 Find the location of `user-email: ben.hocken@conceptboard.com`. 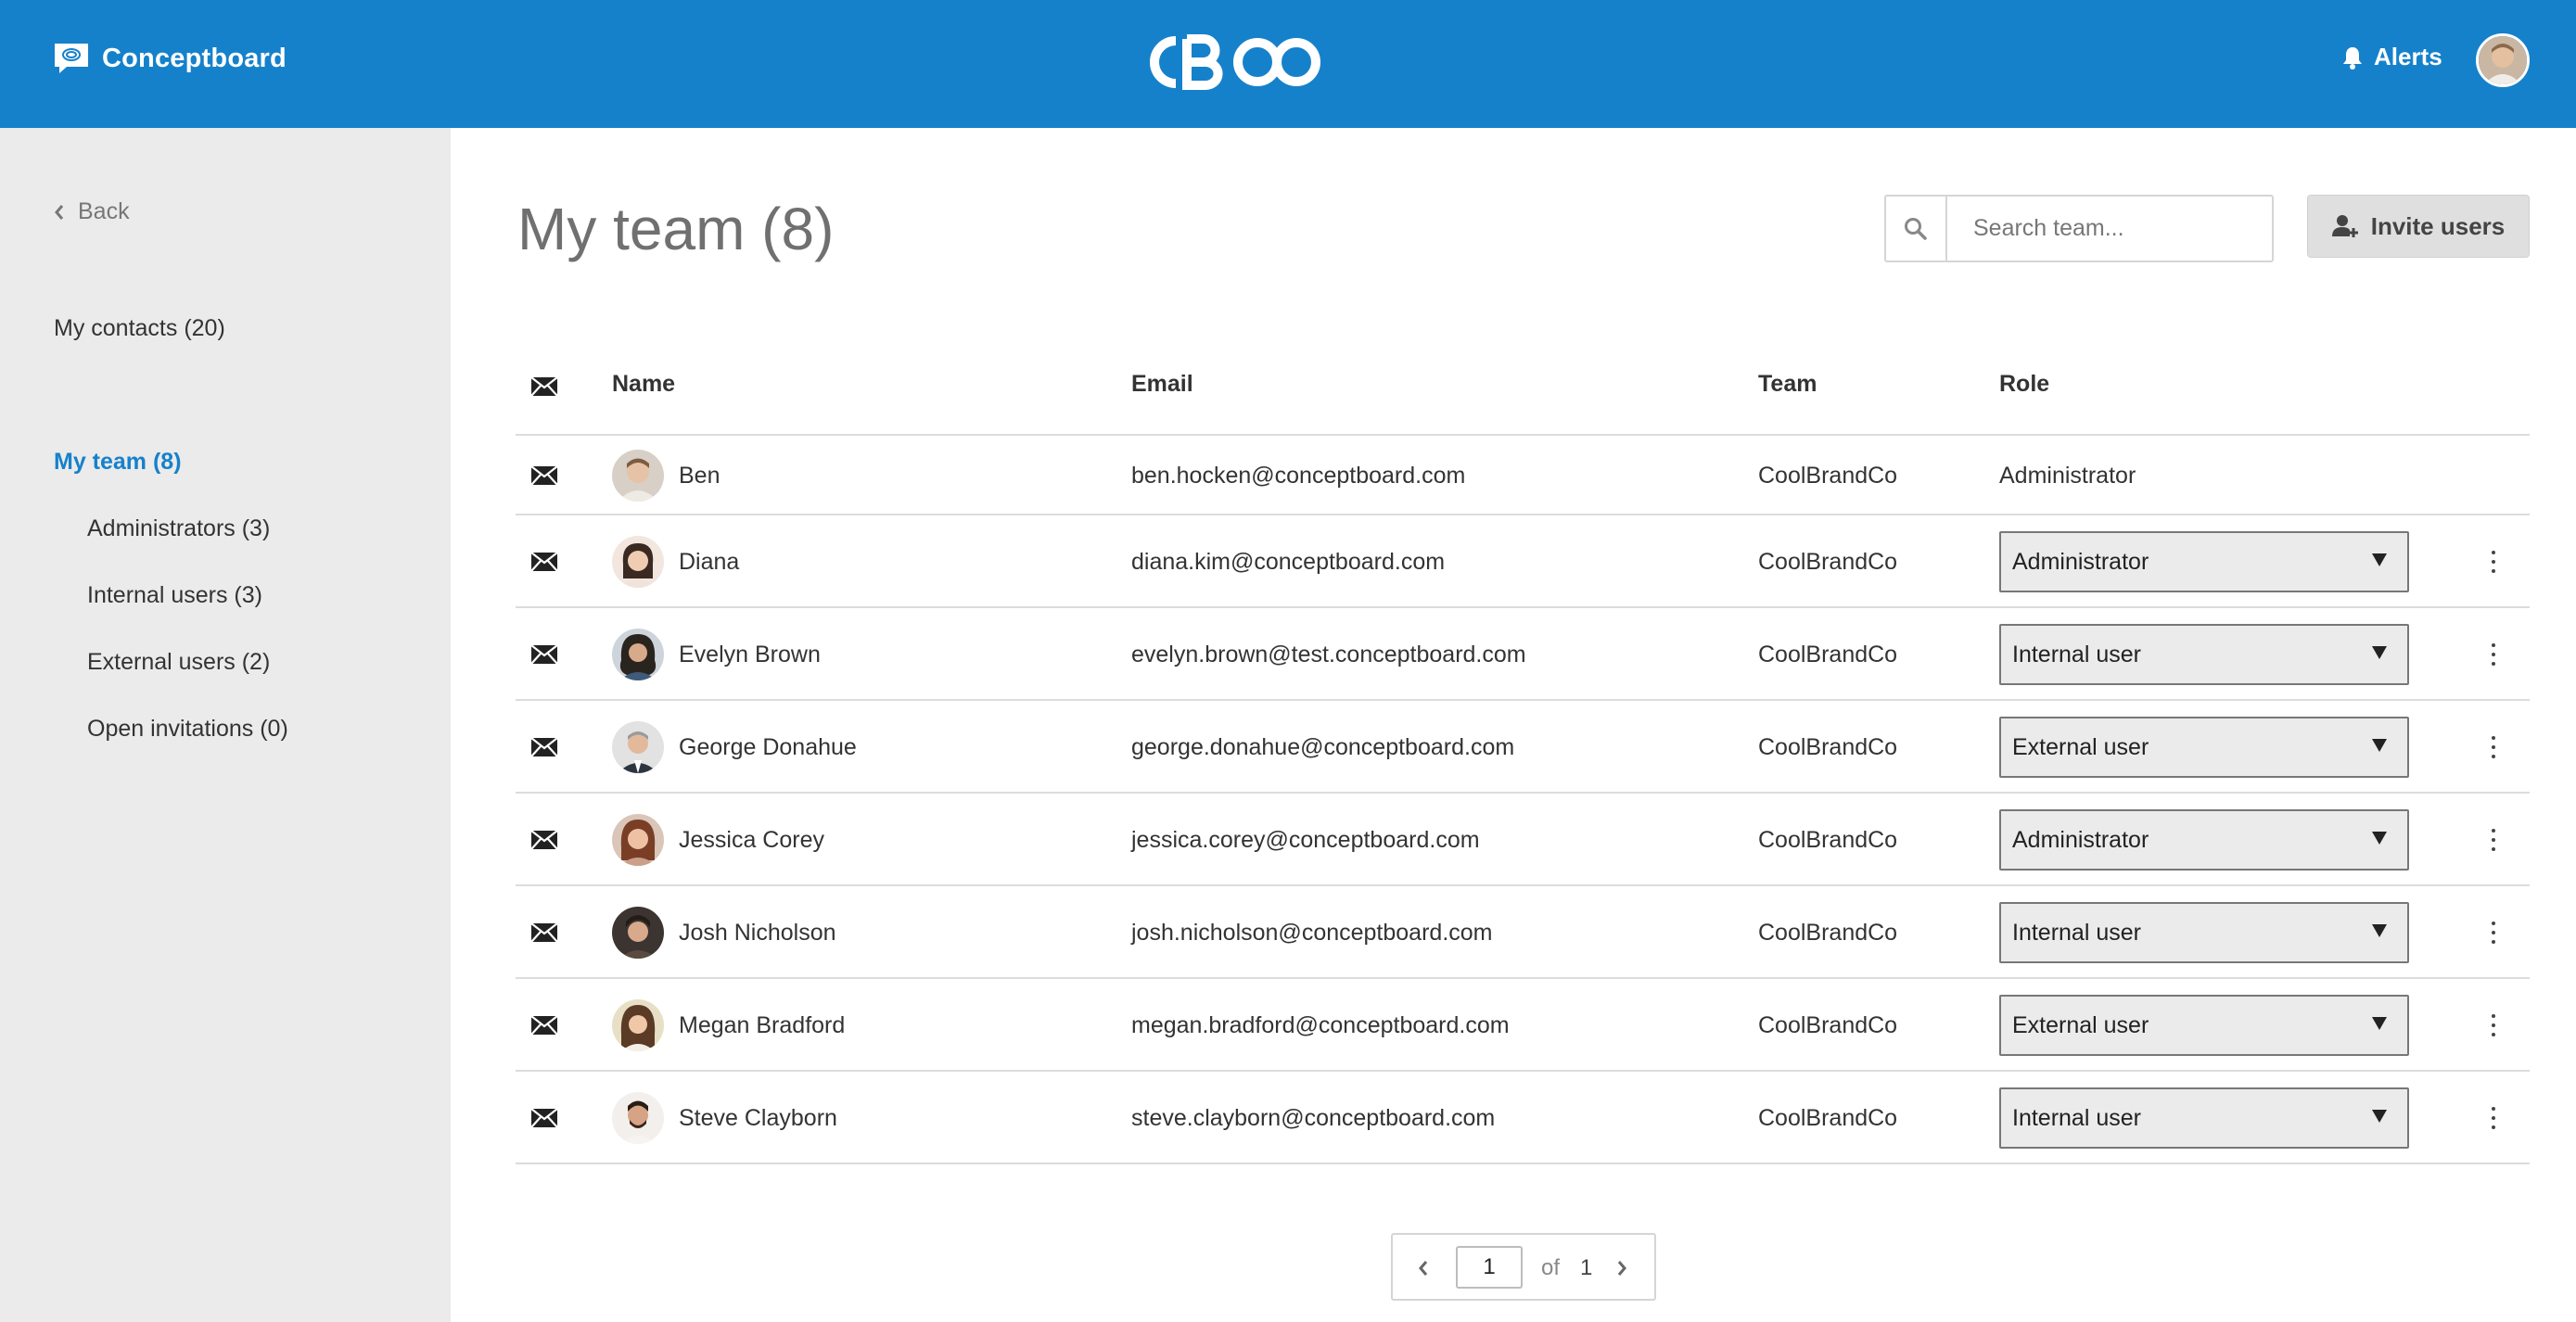

user-email: ben.hocken@conceptboard.com is located at coordinates (1298, 476).